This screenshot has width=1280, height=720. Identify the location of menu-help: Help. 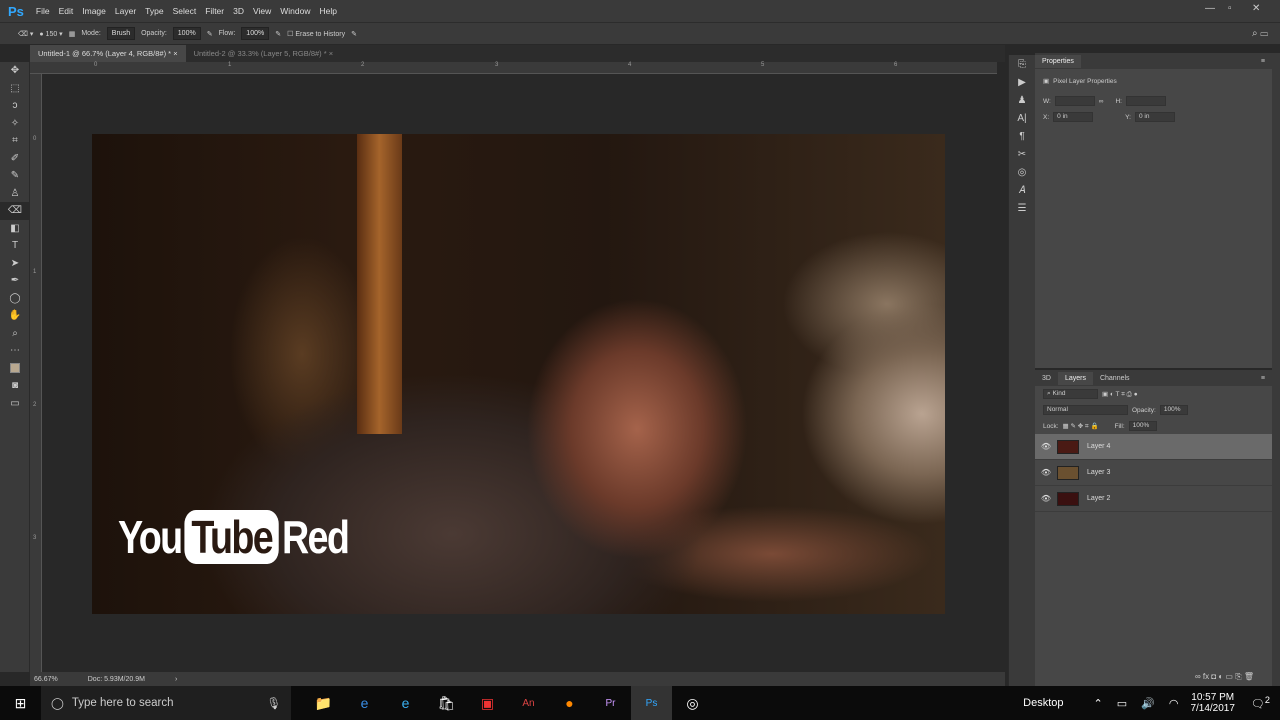
(328, 11).